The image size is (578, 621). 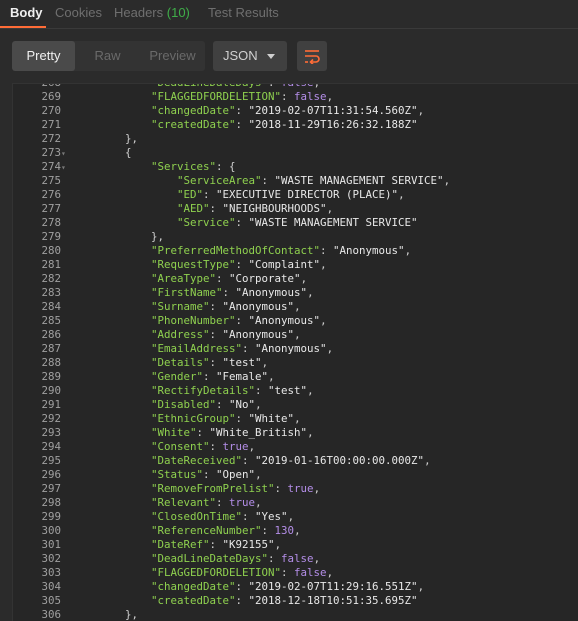 What do you see at coordinates (274, 208) in the screenshot?
I see `json-value: "NEIGHBOURHOODS"` at bounding box center [274, 208].